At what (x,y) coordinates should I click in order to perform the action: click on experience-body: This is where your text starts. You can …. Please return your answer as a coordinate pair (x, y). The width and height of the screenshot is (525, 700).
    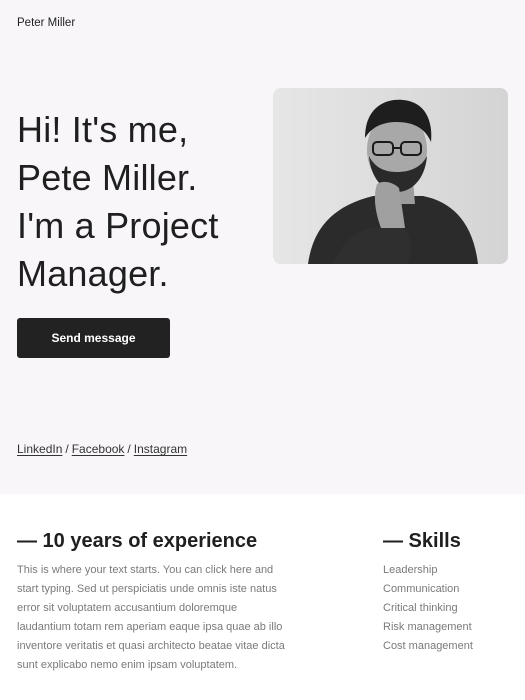
    Looking at the image, I should click on (151, 617).